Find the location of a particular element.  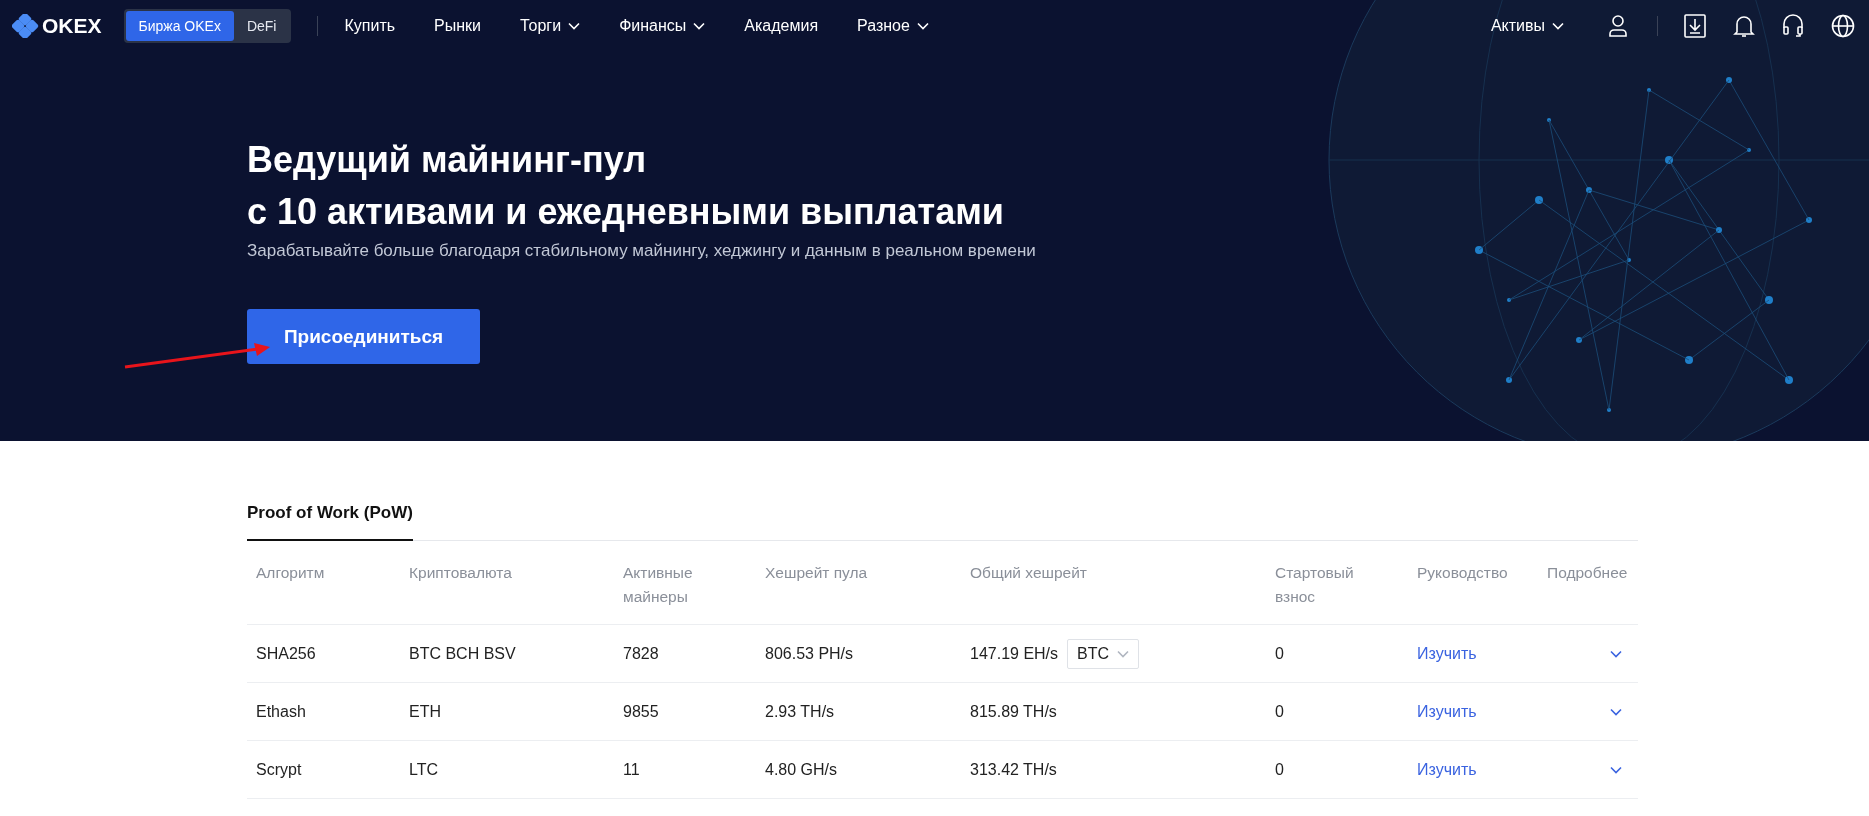

globe-icon is located at coordinates (1843, 26).